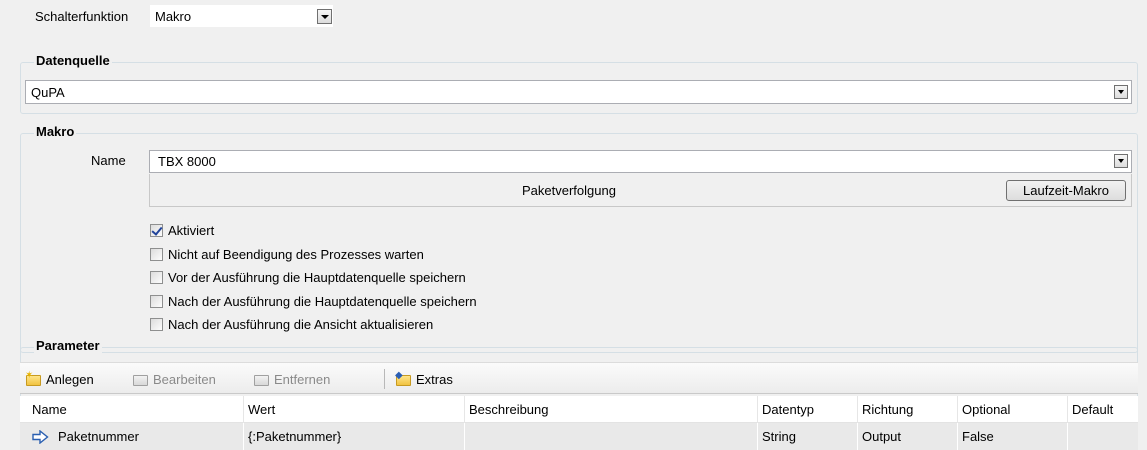 Image resolution: width=1147 pixels, height=450 pixels. What do you see at coordinates (1013, 409) in the screenshot?
I see `column-header-optional: Optional` at bounding box center [1013, 409].